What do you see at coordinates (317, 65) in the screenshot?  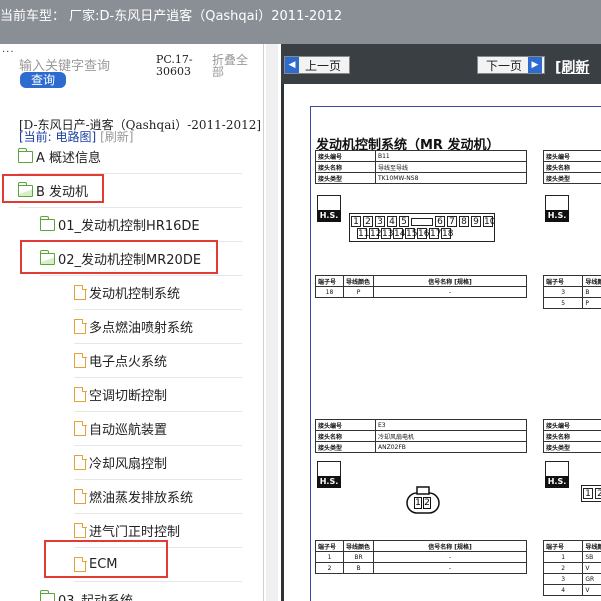 I see `previous-page-button: ◀ 上一页` at bounding box center [317, 65].